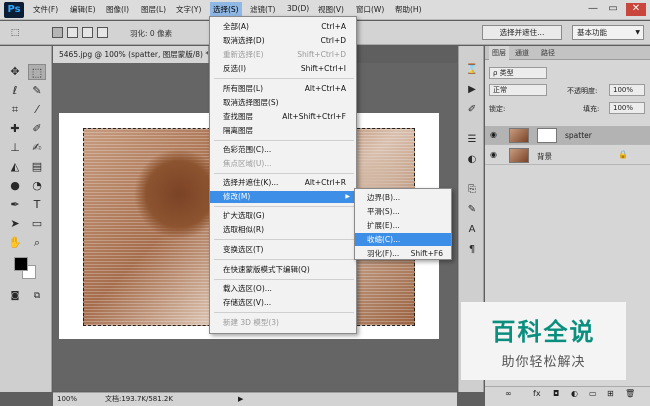  Describe the element at coordinates (283, 103) in the screenshot. I see `menu-item-deselect-layers: 取消选择图层(S)` at that location.